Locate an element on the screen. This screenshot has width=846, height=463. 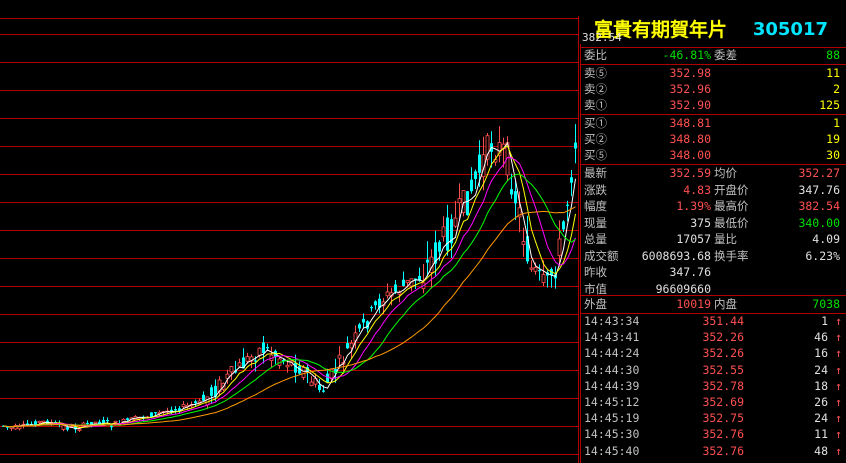
tick-time: 14:45:30 is located at coordinates (612, 434).